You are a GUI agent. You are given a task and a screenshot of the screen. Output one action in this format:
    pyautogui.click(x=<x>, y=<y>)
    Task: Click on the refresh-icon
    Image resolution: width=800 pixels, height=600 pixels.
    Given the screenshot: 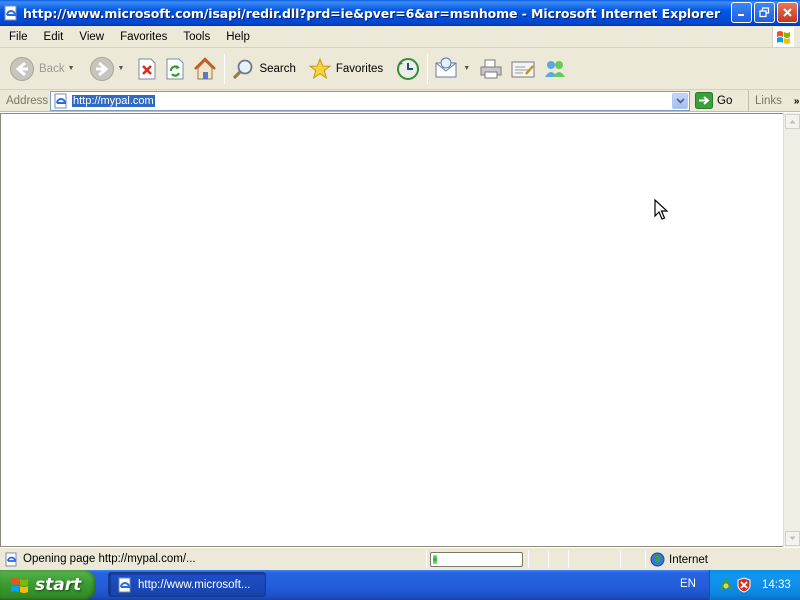 What is the action you would take?
    pyautogui.click(x=175, y=68)
    